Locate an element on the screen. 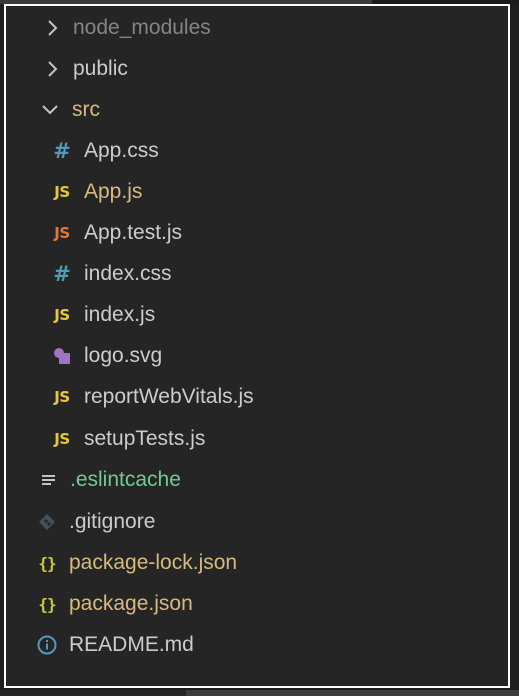 This screenshot has height=696, width=519. tree-item-label: reportWebVitals.js is located at coordinates (169, 396).